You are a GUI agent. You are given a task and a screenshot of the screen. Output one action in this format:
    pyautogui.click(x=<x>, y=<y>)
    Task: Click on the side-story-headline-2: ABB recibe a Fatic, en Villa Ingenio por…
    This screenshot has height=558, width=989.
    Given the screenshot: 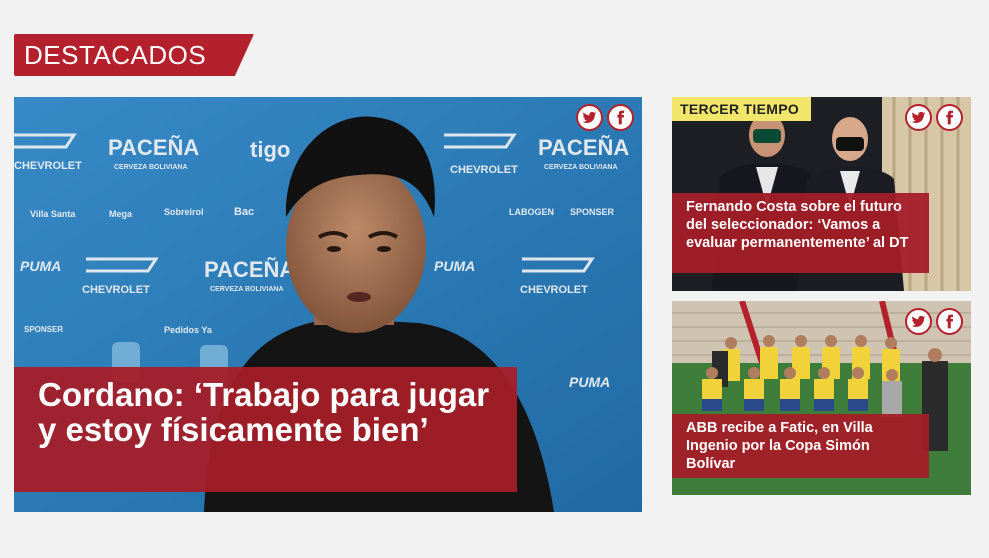 What is the action you would take?
    pyautogui.click(x=800, y=446)
    